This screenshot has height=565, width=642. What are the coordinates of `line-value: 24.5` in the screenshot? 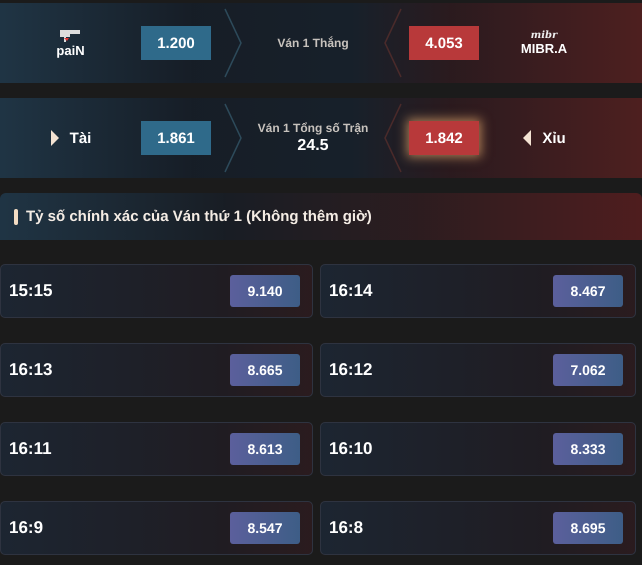 It's located at (313, 146).